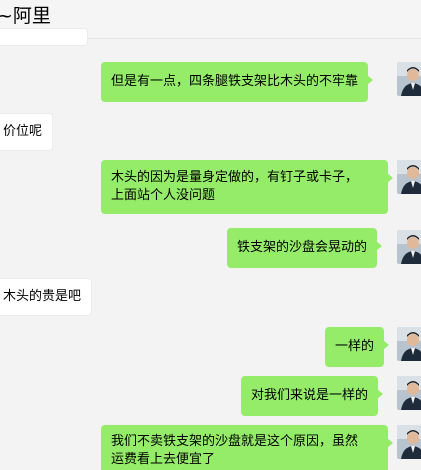 Image resolution: width=421 pixels, height=470 pixels. I want to click on message-bubble-incoming, so click(44, 37).